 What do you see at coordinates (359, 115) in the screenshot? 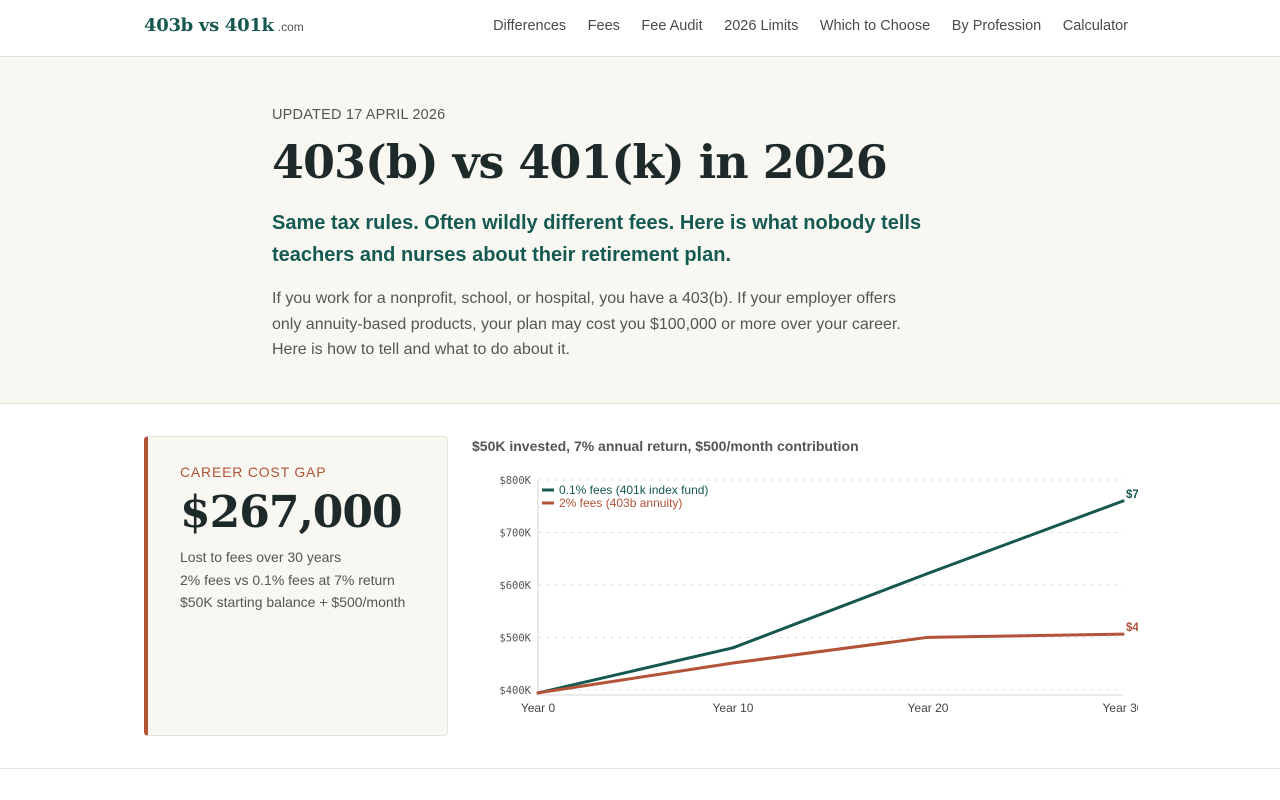
I see `updated-date: UPDATED 17 APRIL 2026` at bounding box center [359, 115].